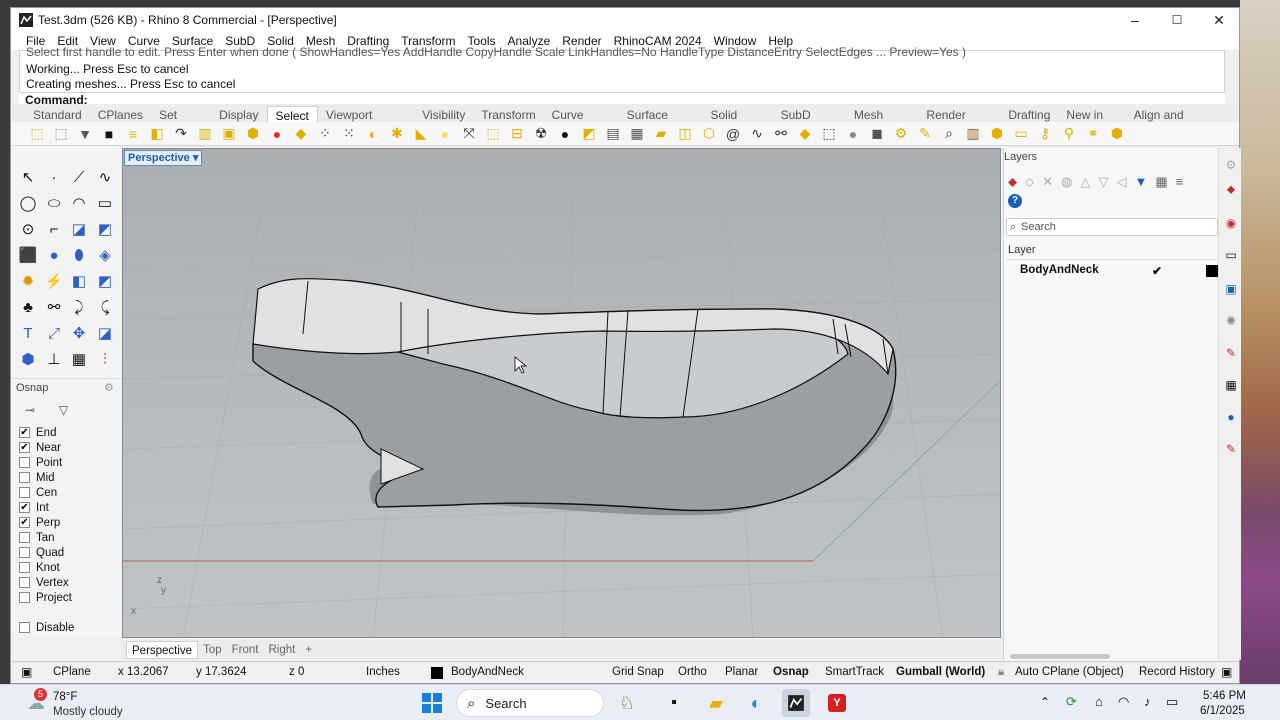  What do you see at coordinates (79, 255) in the screenshot?
I see `cylinder-icon: ⬮` at bounding box center [79, 255].